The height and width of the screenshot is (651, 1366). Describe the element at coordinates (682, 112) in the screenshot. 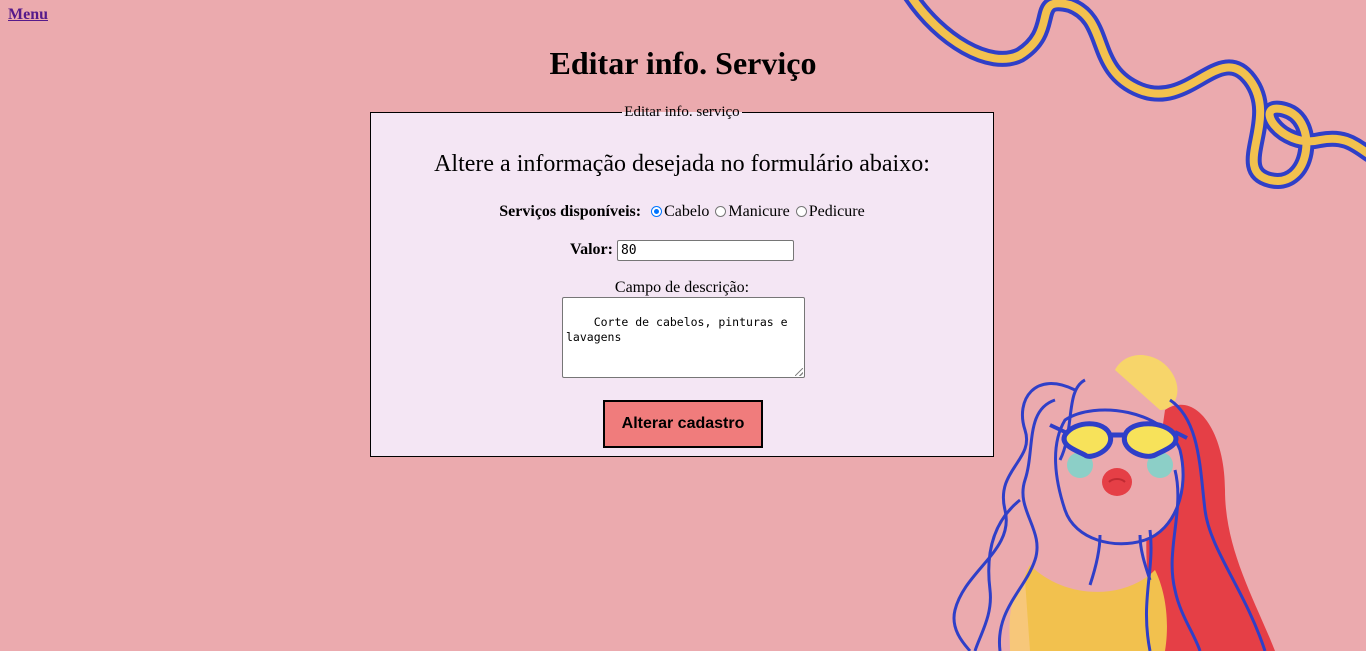

I see `form-legend: Editar info. serviço` at that location.